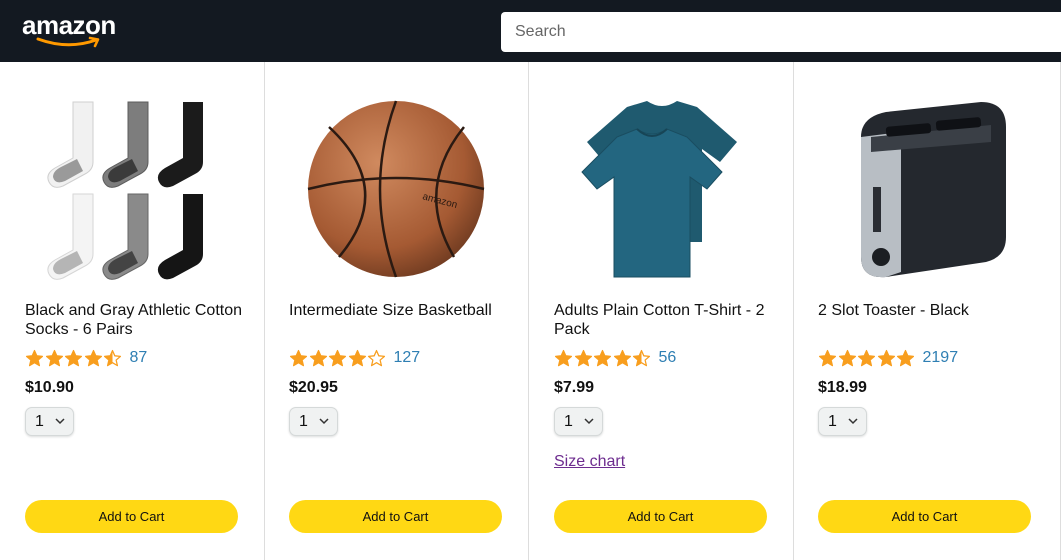 This screenshot has height=560, width=1061. I want to click on header: amazon, so click(530, 31).